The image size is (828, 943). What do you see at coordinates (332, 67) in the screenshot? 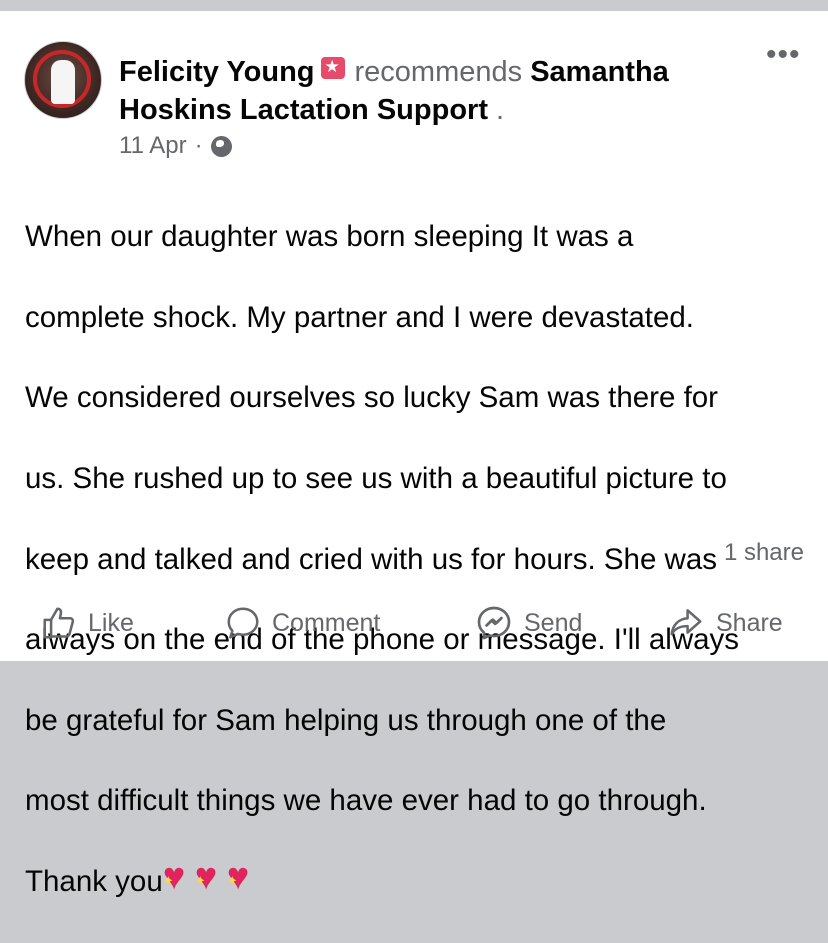
I see `recommendation-star-icon` at bounding box center [332, 67].